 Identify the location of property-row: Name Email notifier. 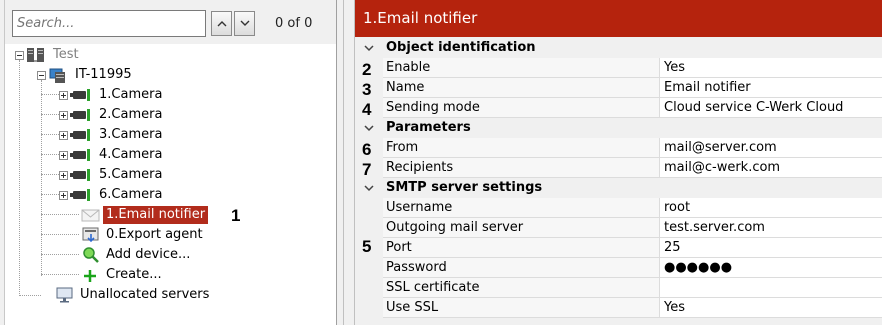
(618, 88).